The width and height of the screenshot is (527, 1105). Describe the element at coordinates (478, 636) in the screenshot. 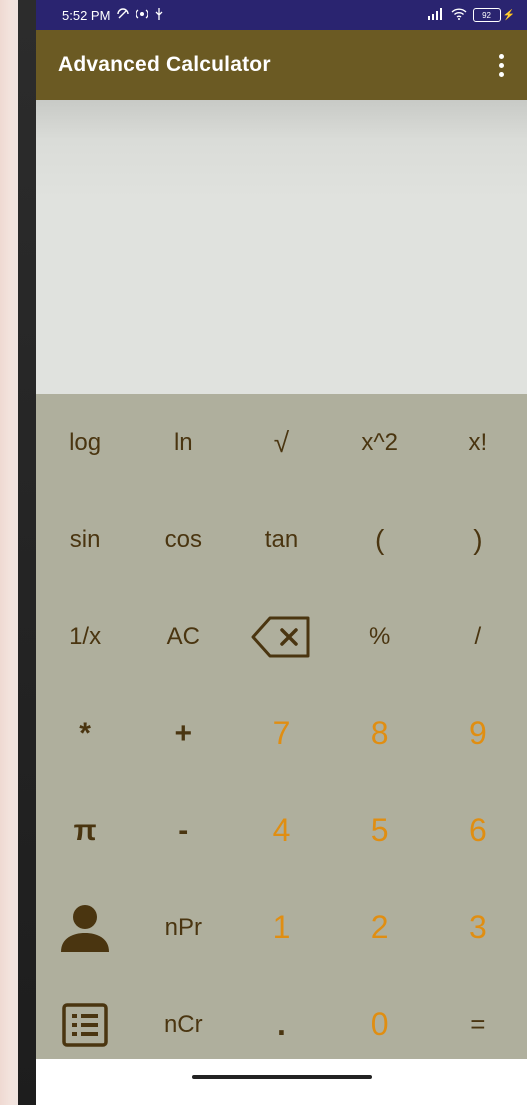

I see `key-divide: /` at that location.